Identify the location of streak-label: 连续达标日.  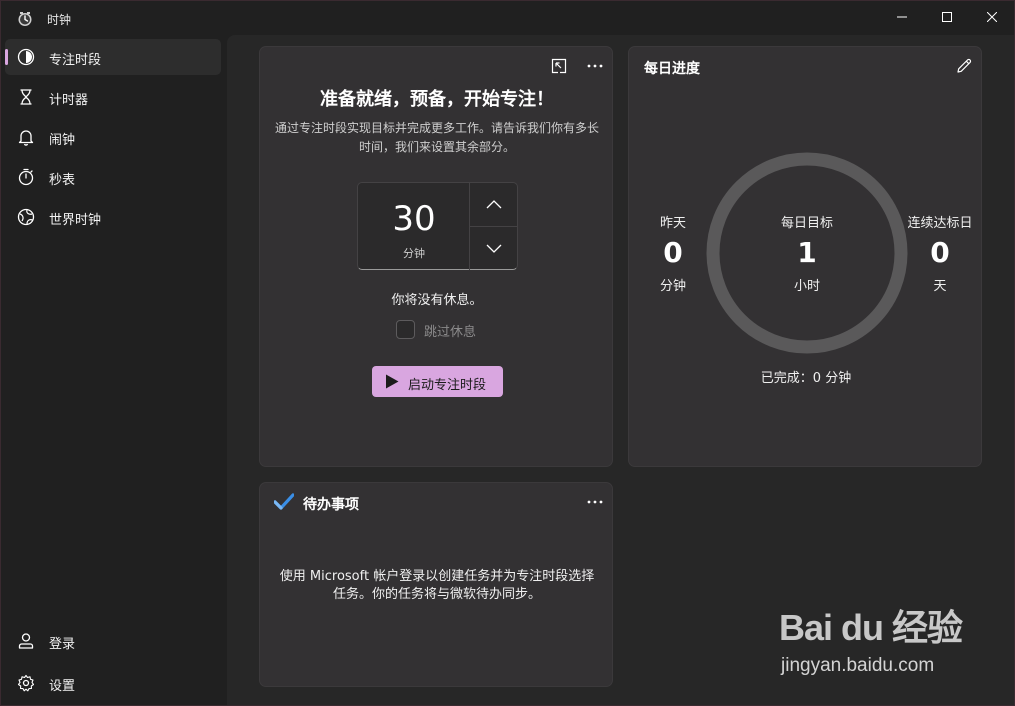
(940, 223).